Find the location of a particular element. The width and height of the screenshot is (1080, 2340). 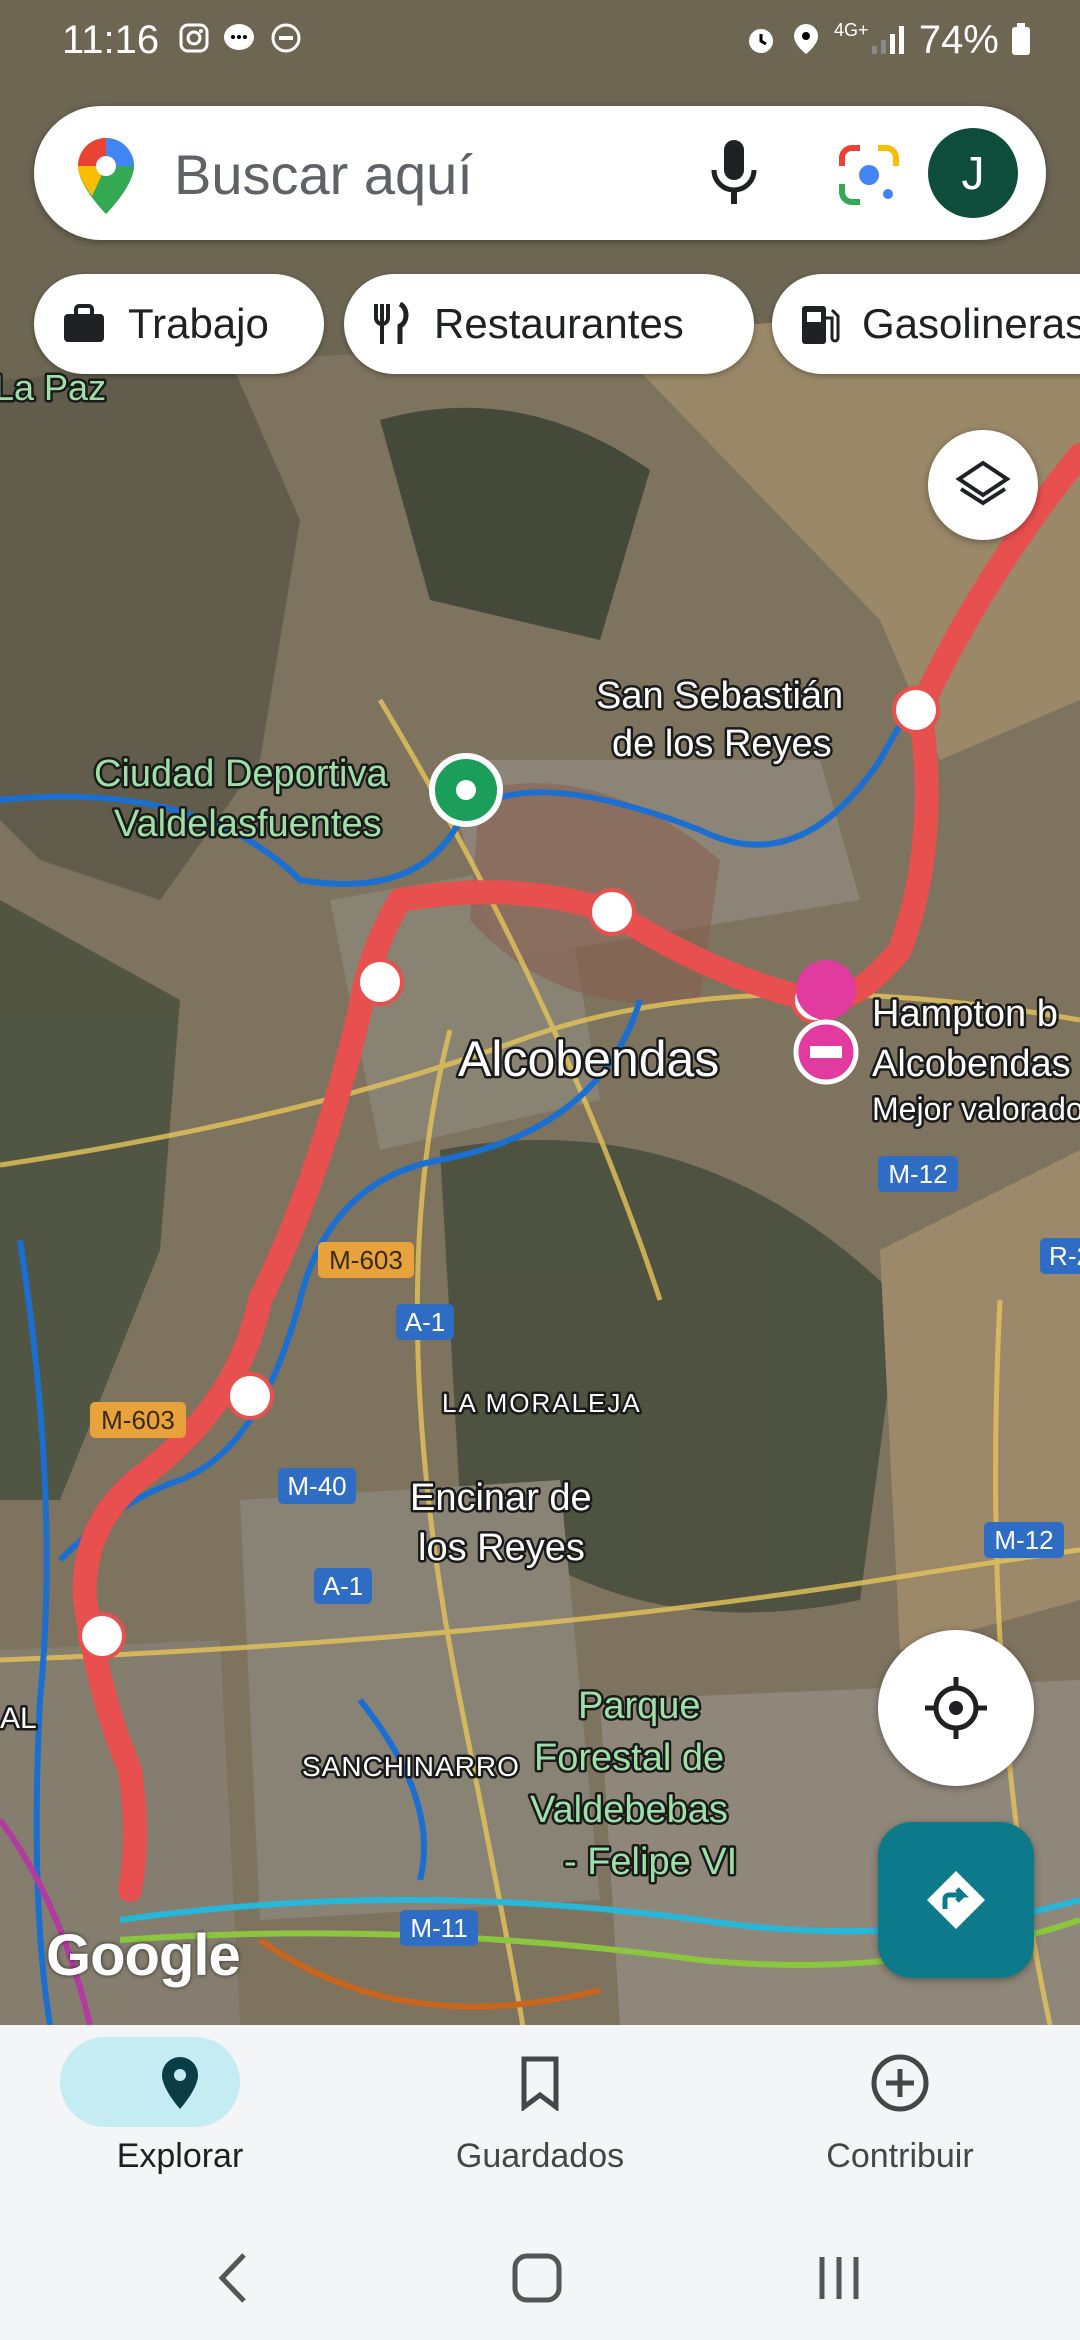

chip-gas-stations: Gasolineras is located at coordinates (926, 324).